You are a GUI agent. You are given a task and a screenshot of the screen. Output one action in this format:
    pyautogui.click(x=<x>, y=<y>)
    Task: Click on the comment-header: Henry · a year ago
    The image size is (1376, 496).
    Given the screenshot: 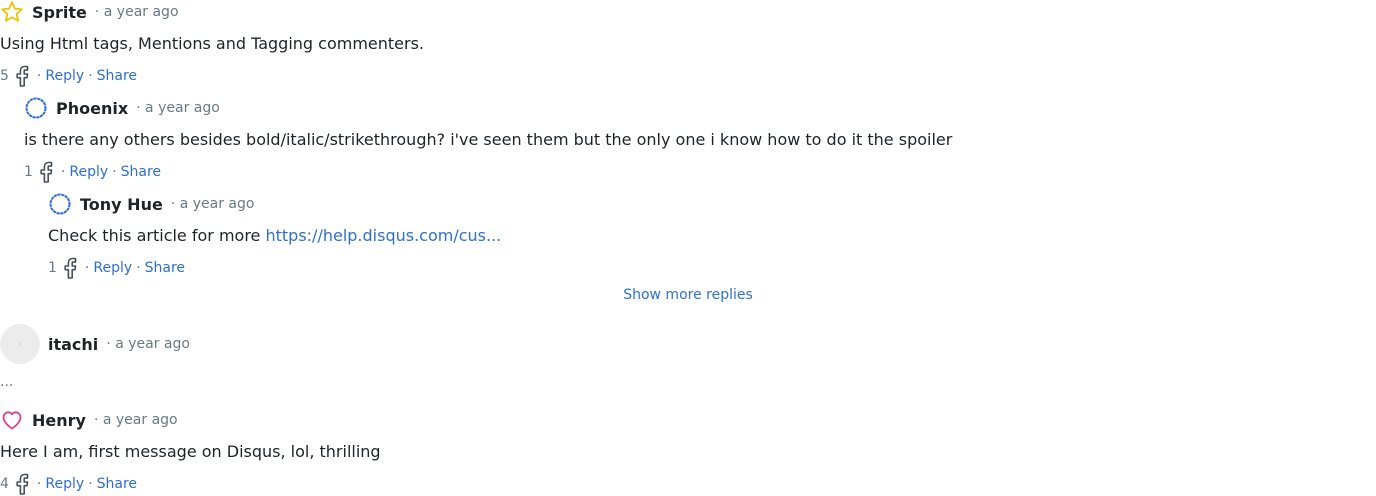 What is the action you would take?
    pyautogui.click(x=89, y=420)
    